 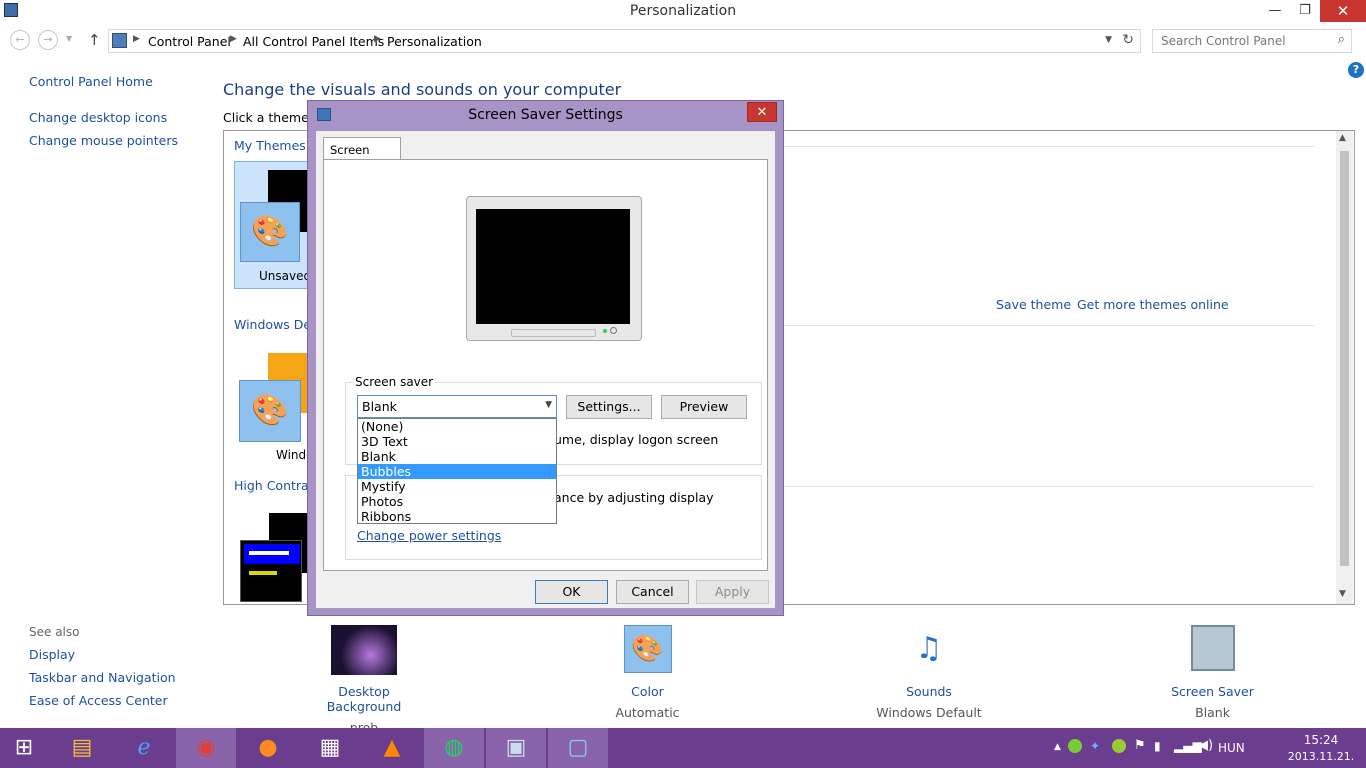 I want to click on bottom-item-label: Color, so click(x=647, y=691).